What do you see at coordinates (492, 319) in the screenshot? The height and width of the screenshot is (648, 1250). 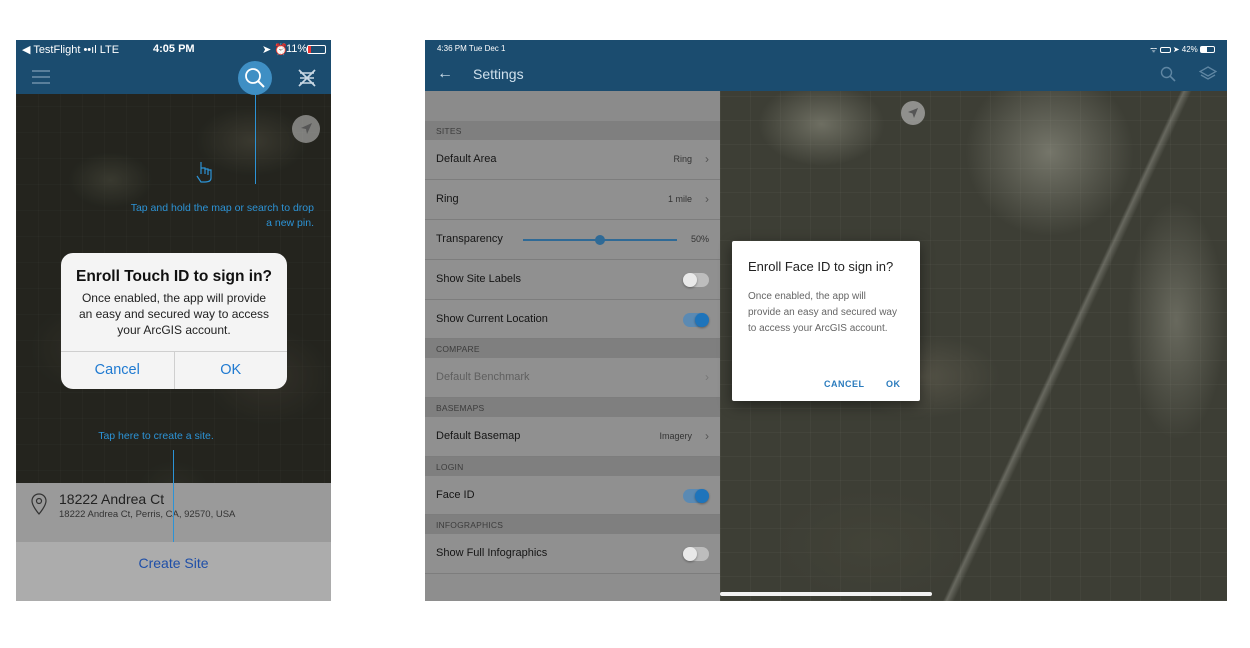 I see `setting-label: Show Current Location` at bounding box center [492, 319].